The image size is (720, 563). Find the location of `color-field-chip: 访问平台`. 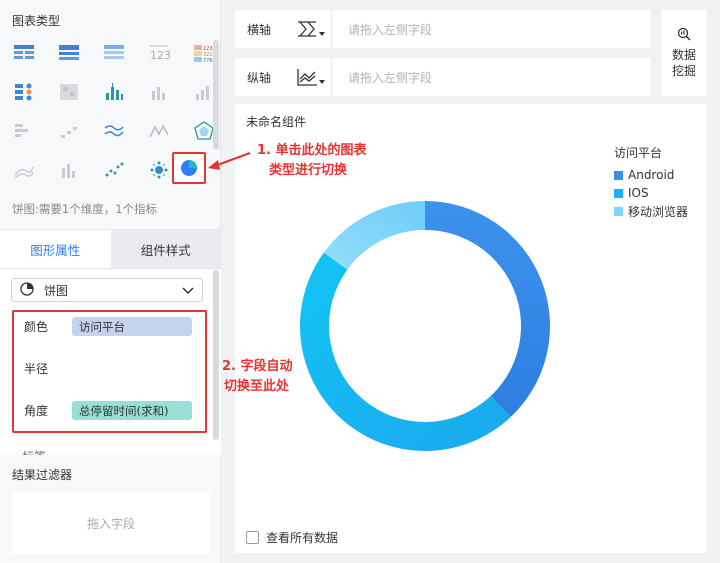

color-field-chip: 访问平台 is located at coordinates (132, 326).